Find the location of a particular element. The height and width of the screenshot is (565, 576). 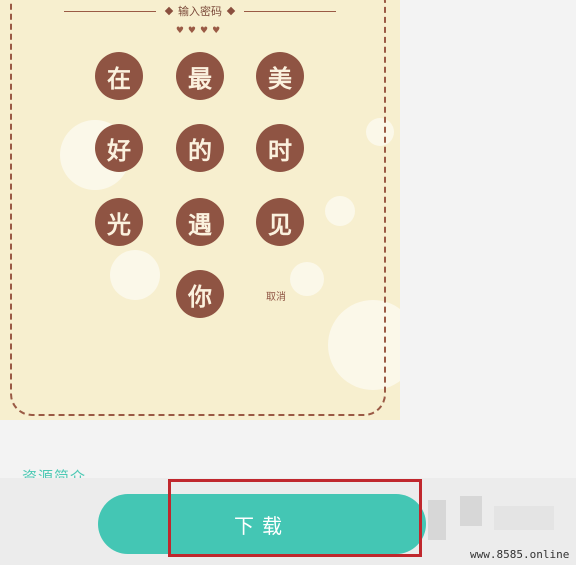

cancel-button: 取消 is located at coordinates (276, 295).